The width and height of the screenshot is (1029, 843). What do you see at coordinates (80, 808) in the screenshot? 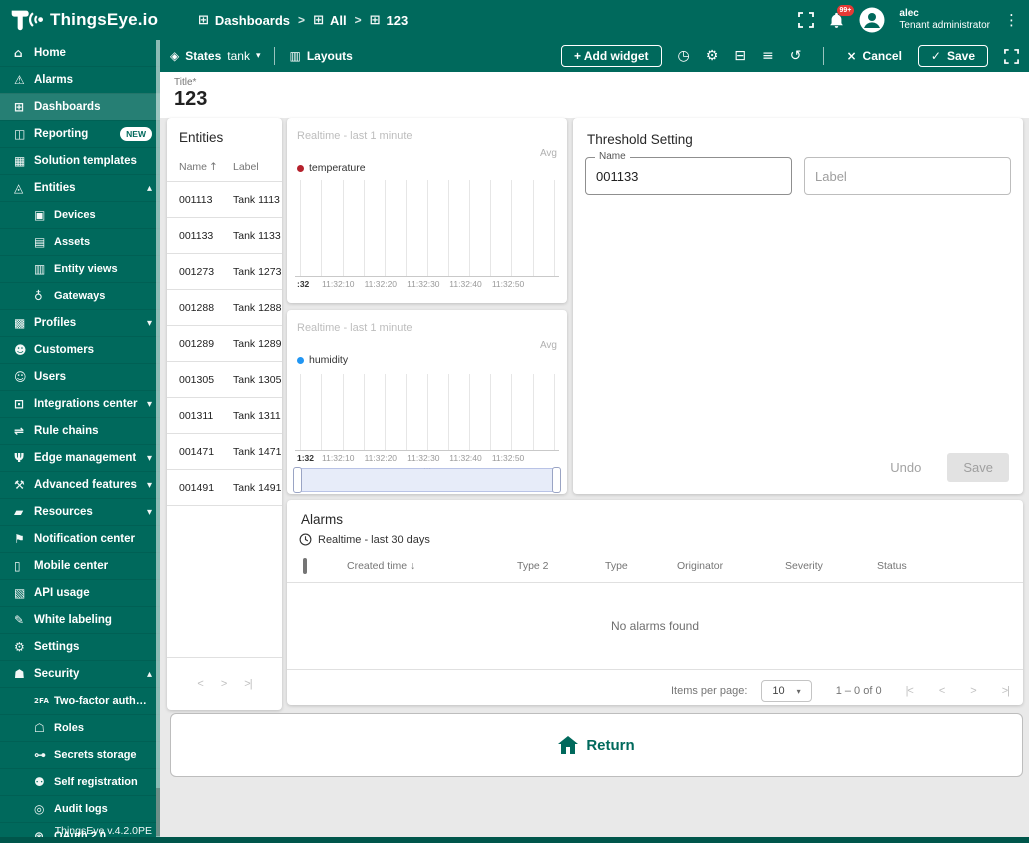
I see `sidebar-item-audit-logs: ◎ Audit logs` at bounding box center [80, 808].